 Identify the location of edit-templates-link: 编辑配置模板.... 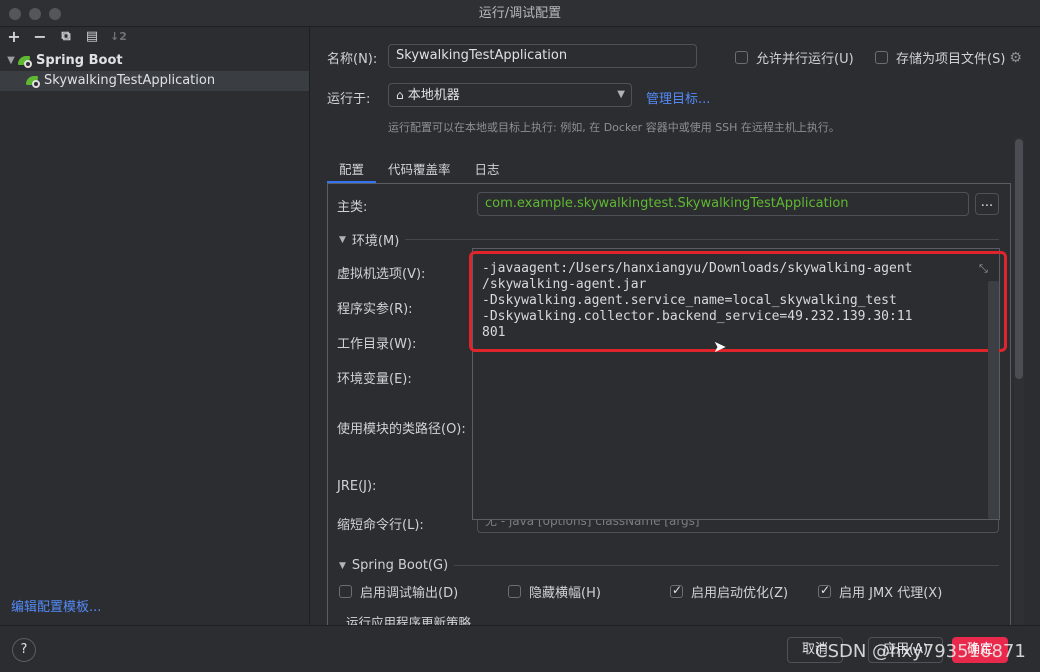
(56, 605).